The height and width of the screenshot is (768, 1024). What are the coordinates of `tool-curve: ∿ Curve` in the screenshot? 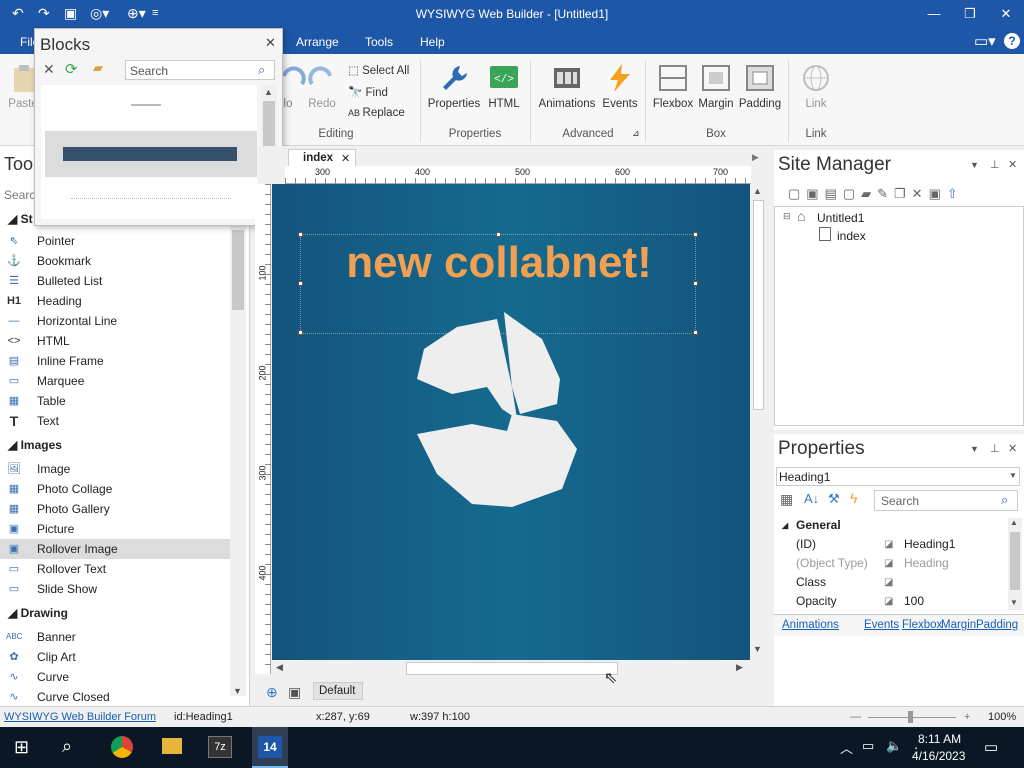 It's located at (115, 677).